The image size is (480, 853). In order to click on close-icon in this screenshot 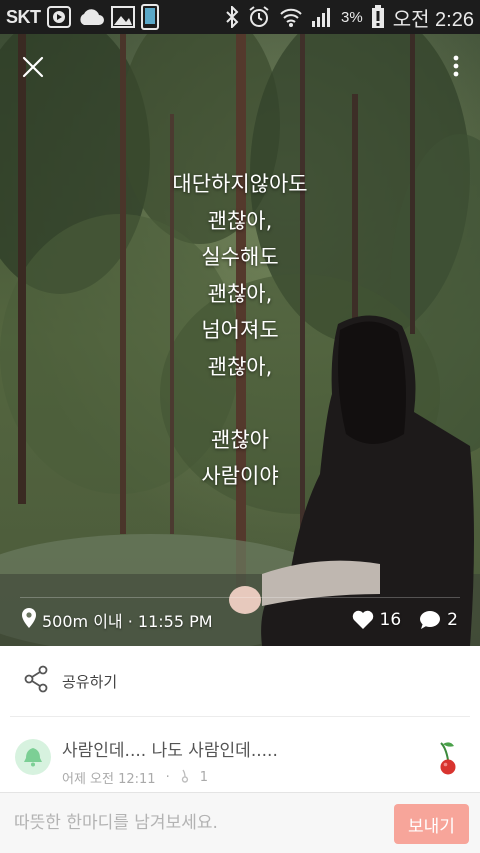, I will do `click(33, 67)`.